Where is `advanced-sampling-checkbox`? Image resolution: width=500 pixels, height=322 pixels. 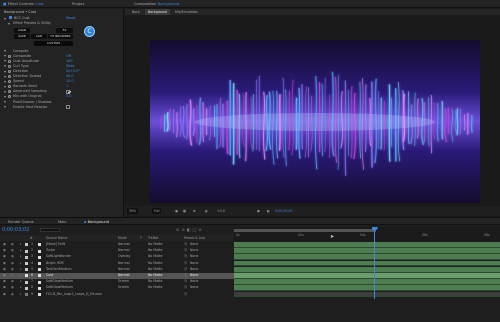
advanced-sampling-checkbox is located at coordinates (68, 91).